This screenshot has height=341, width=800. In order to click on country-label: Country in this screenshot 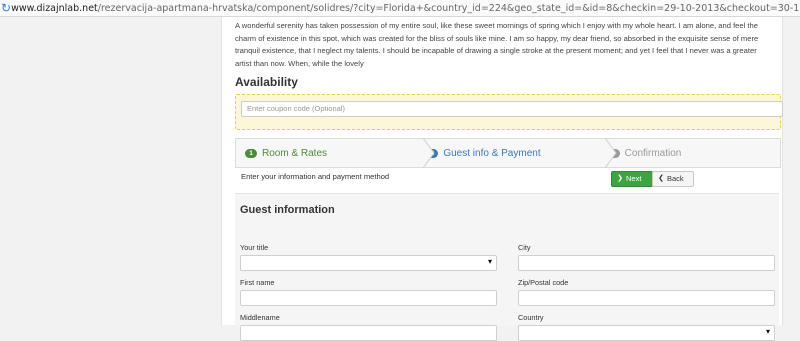, I will do `click(531, 317)`.